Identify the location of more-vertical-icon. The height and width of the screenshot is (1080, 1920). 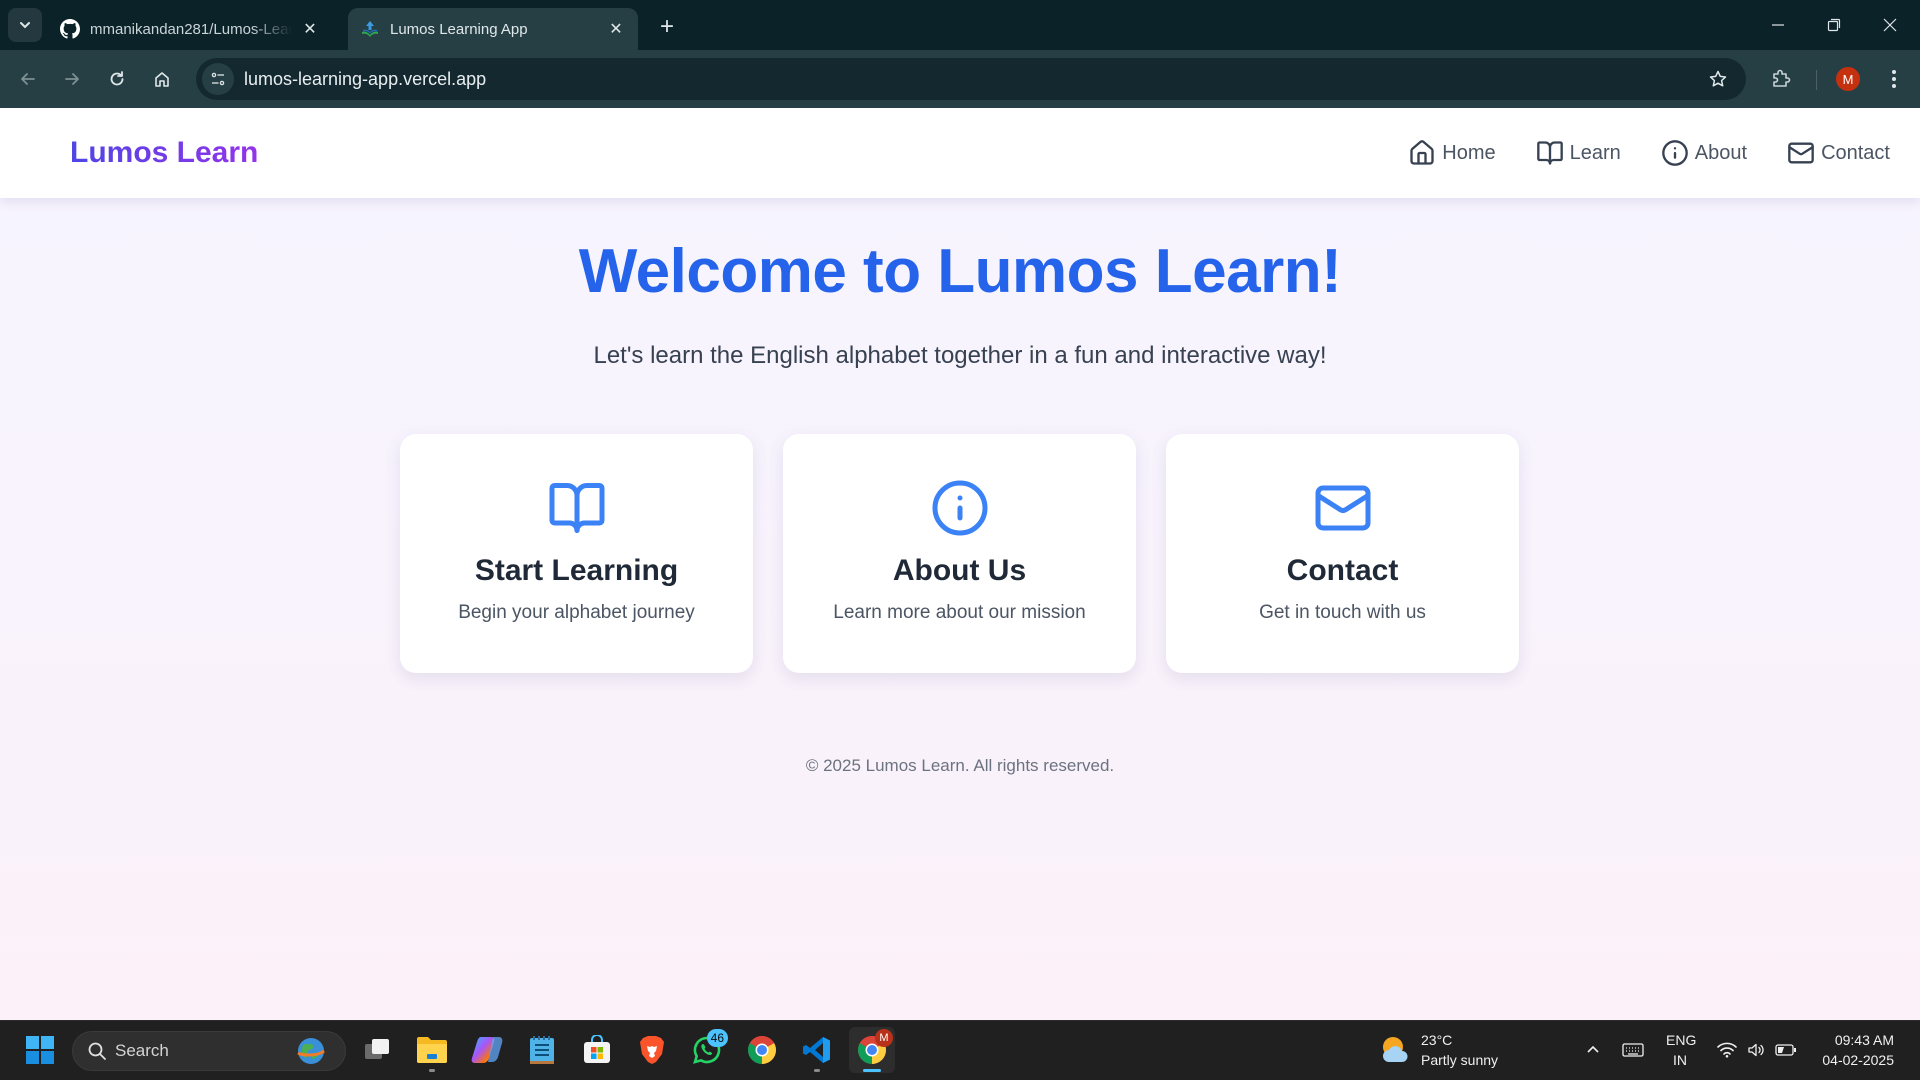
(1894, 79).